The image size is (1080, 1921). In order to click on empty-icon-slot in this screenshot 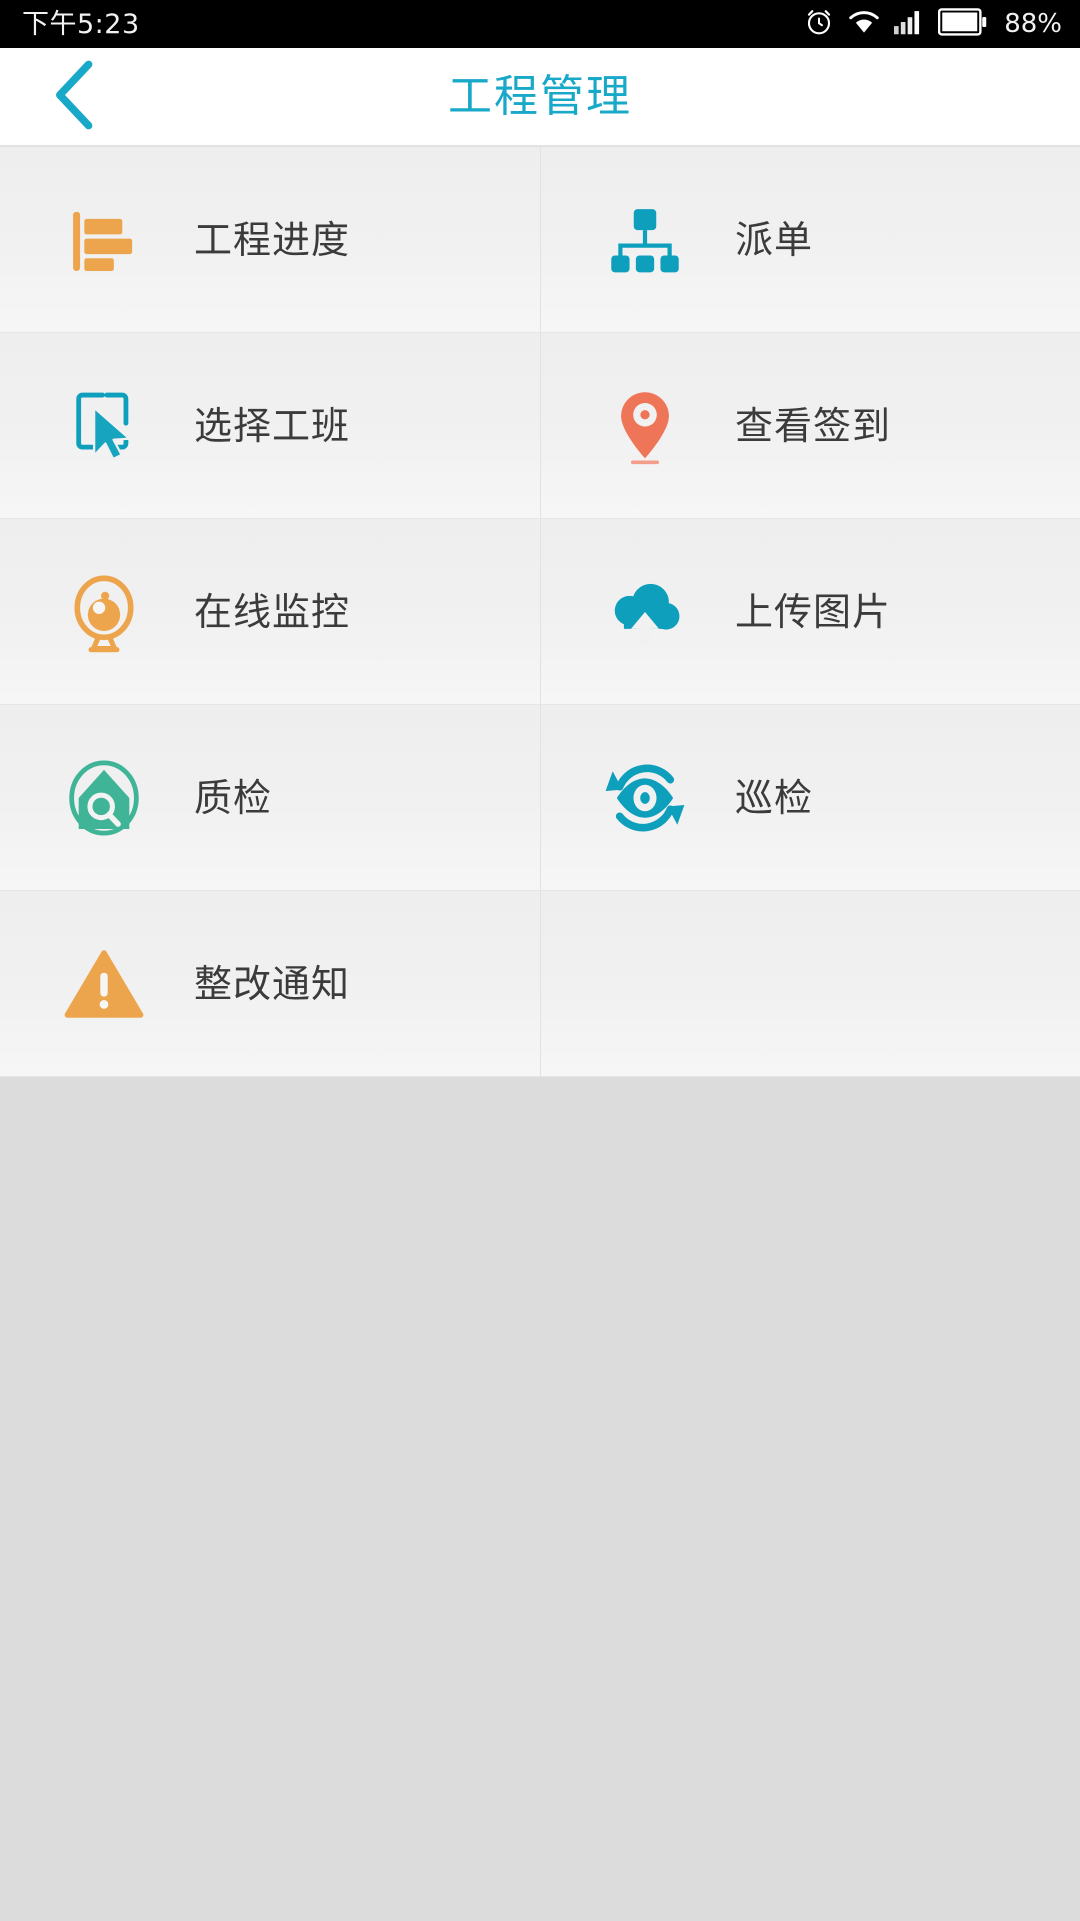, I will do `click(645, 984)`.